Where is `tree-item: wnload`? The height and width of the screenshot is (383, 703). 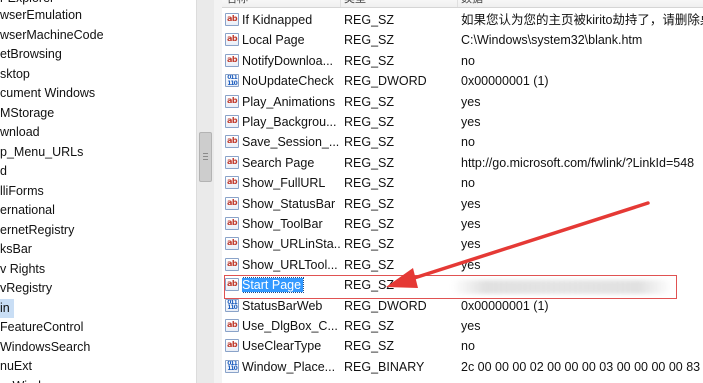 tree-item: wnload is located at coordinates (22, 132).